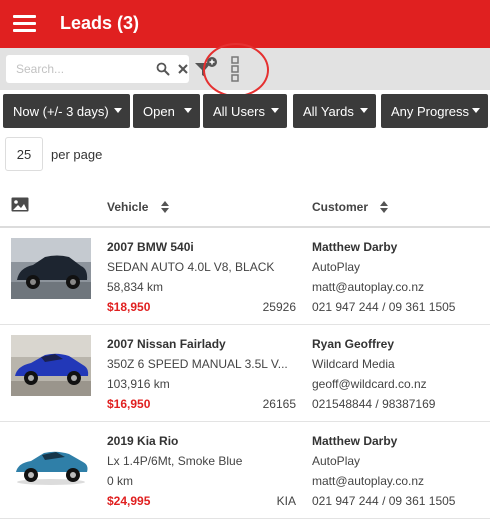 The height and width of the screenshot is (521, 490). What do you see at coordinates (135, 287) in the screenshot?
I see `vehicle-odometer: 58,834 km` at bounding box center [135, 287].